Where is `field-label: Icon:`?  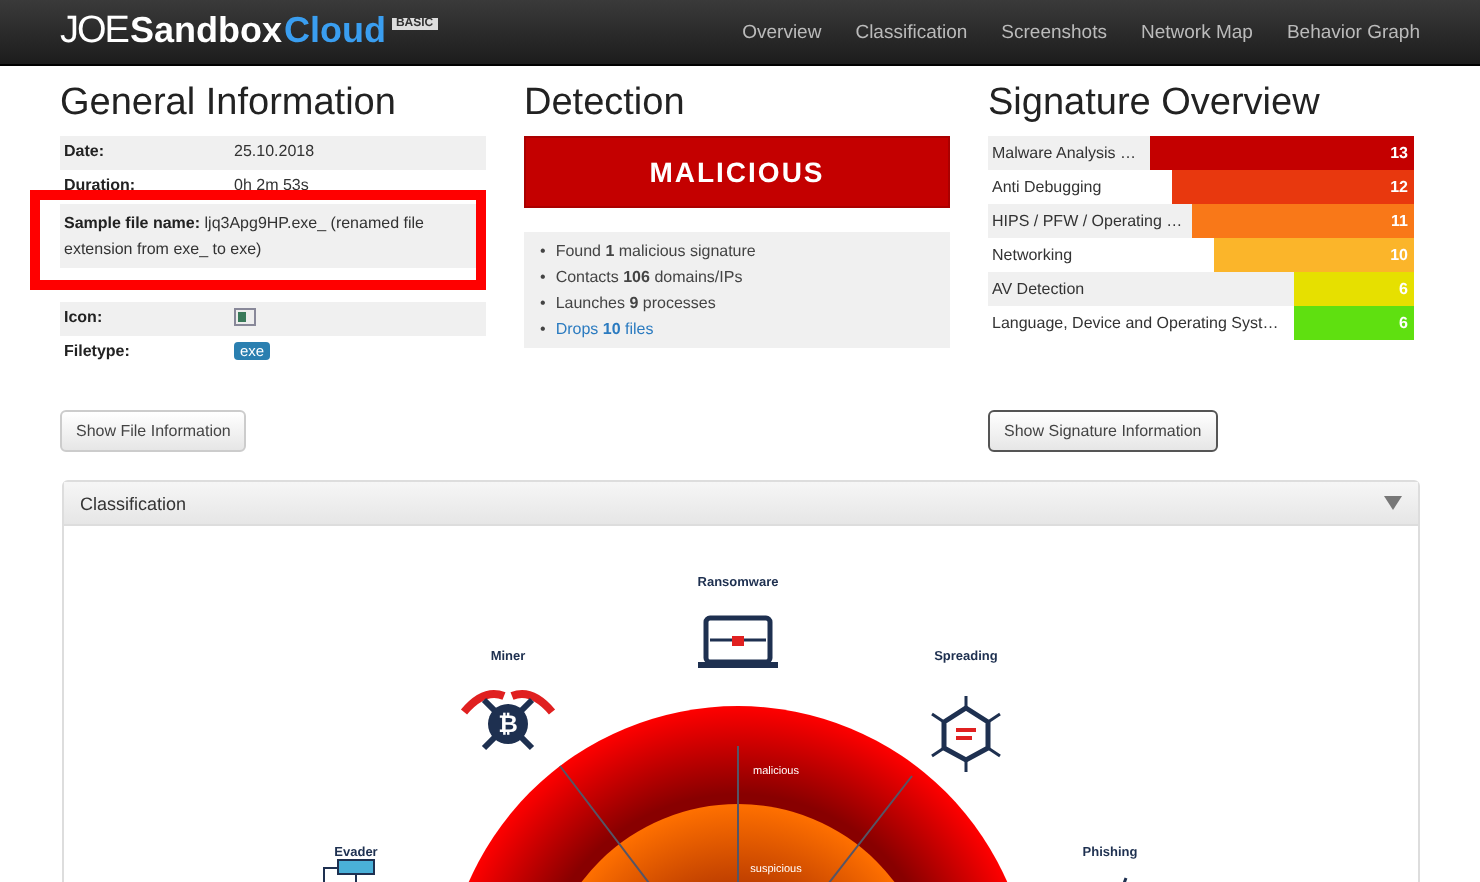 field-label: Icon: is located at coordinates (84, 319).